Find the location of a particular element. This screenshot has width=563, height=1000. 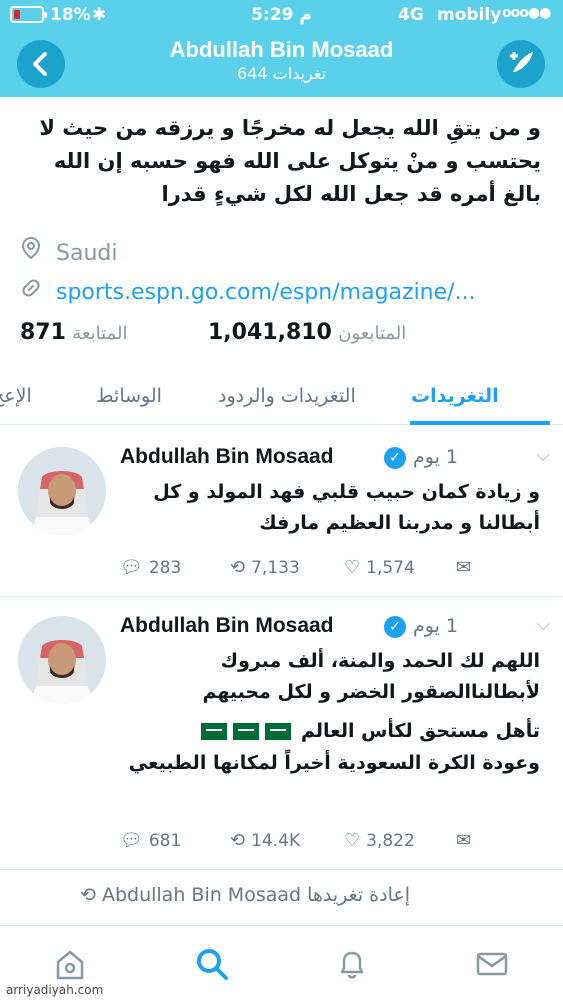

tab-tweets-replies: التغريدات والردود is located at coordinates (287, 396).